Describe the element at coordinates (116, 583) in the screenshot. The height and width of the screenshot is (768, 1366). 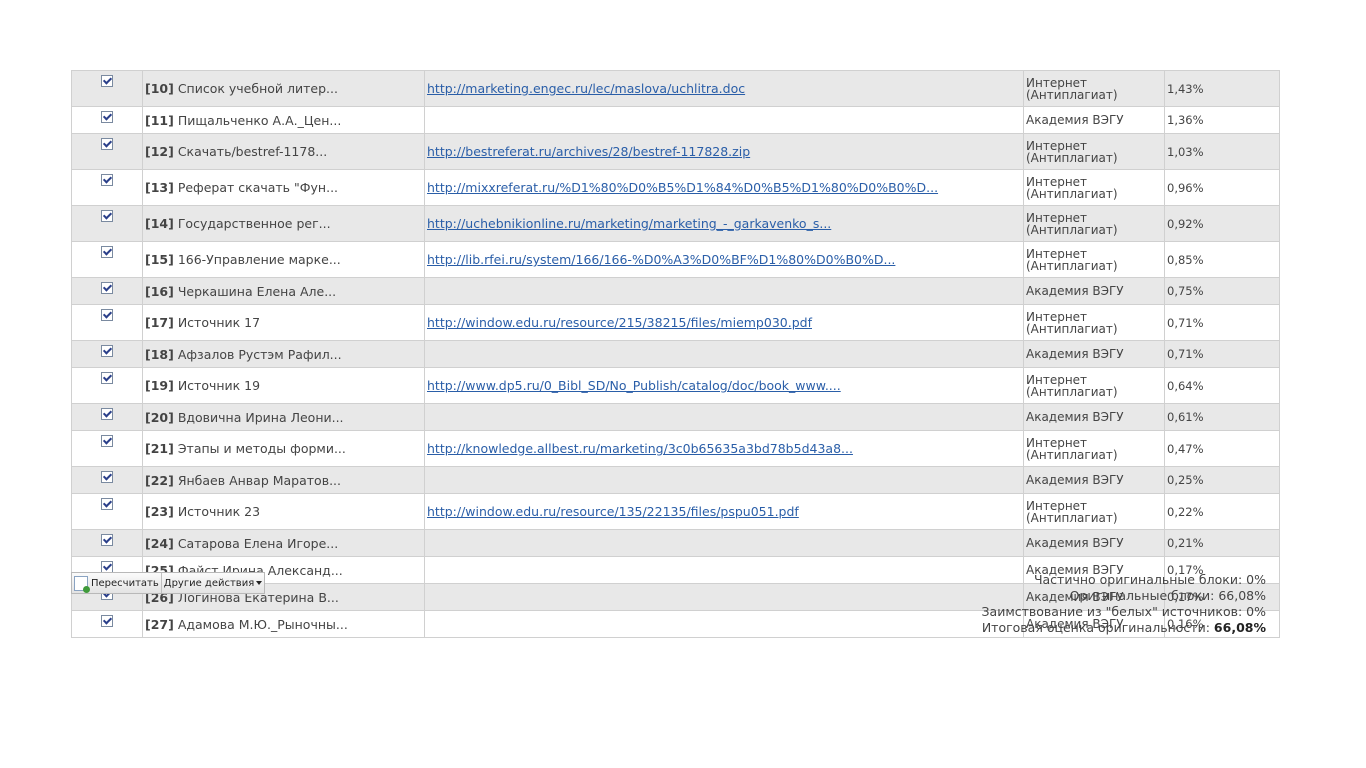
I see `recalculate-button: Пересчитать` at that location.